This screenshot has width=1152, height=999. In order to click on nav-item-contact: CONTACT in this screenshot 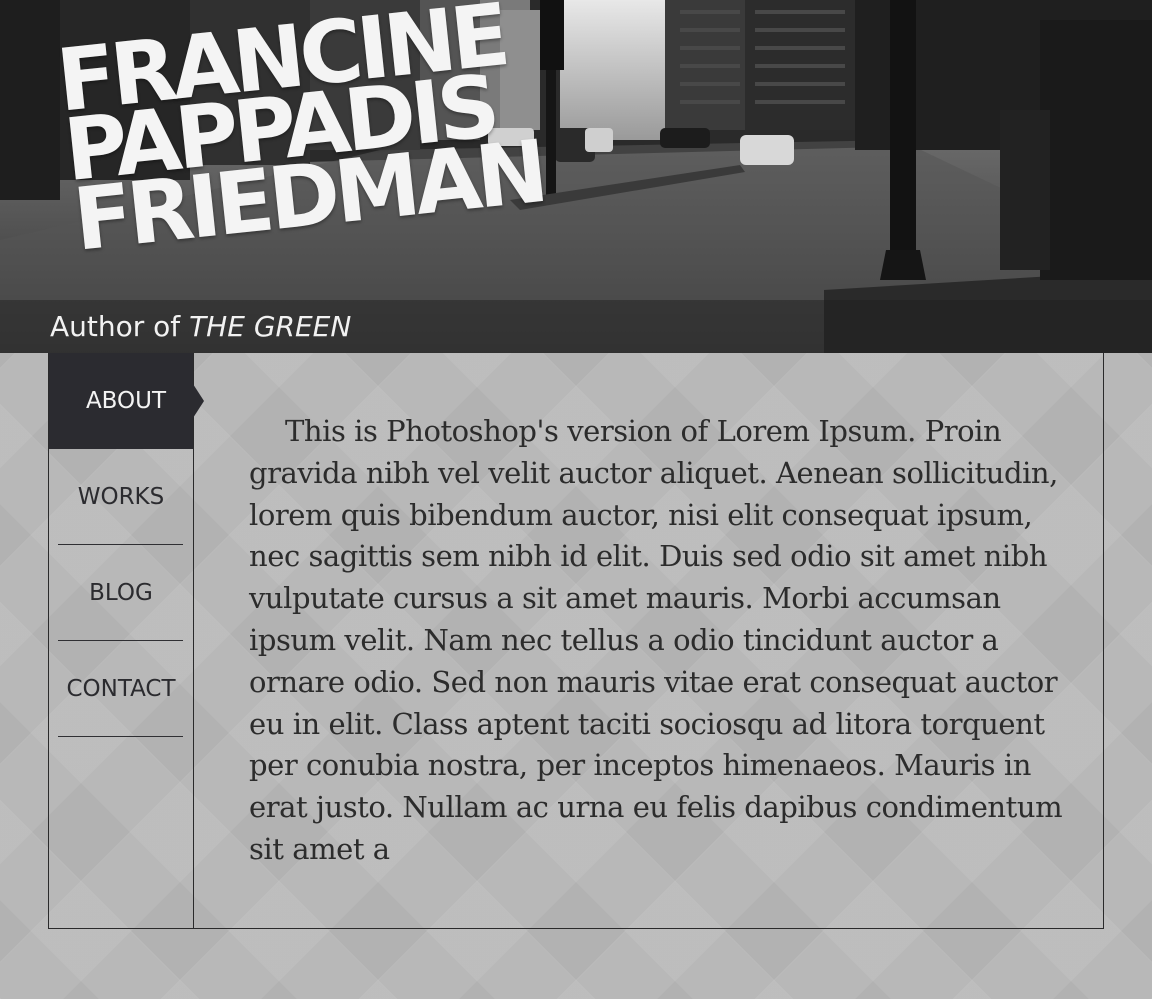, I will do `click(121, 689)`.